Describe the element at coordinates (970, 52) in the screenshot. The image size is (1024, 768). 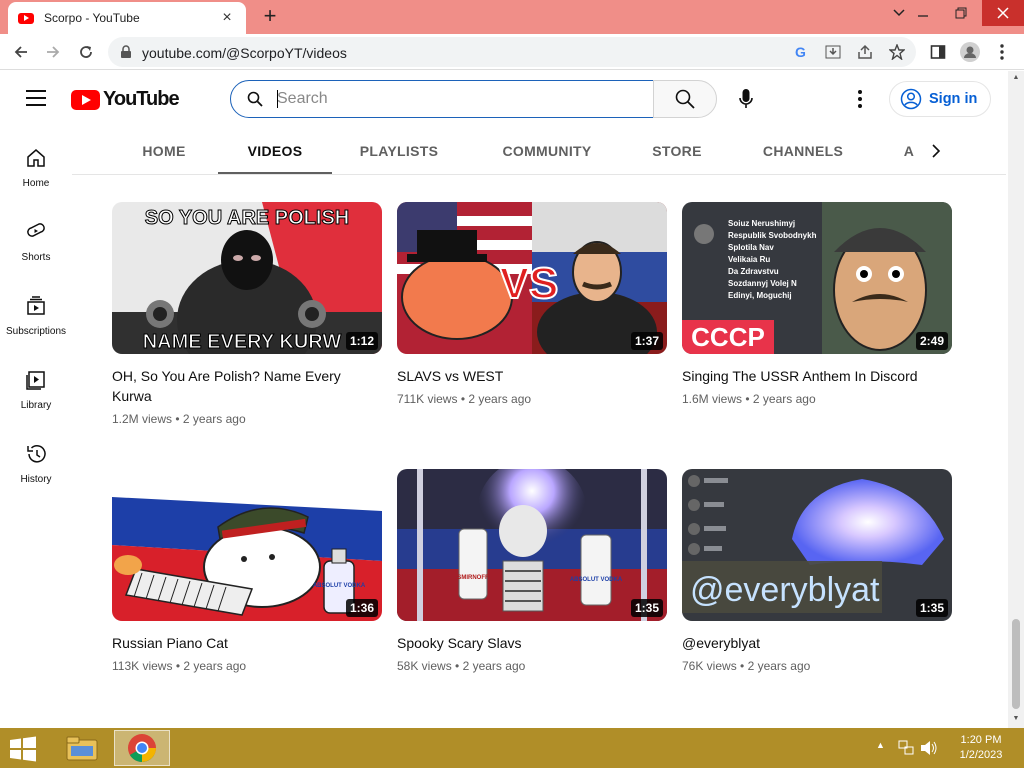
I see `profile-button` at that location.